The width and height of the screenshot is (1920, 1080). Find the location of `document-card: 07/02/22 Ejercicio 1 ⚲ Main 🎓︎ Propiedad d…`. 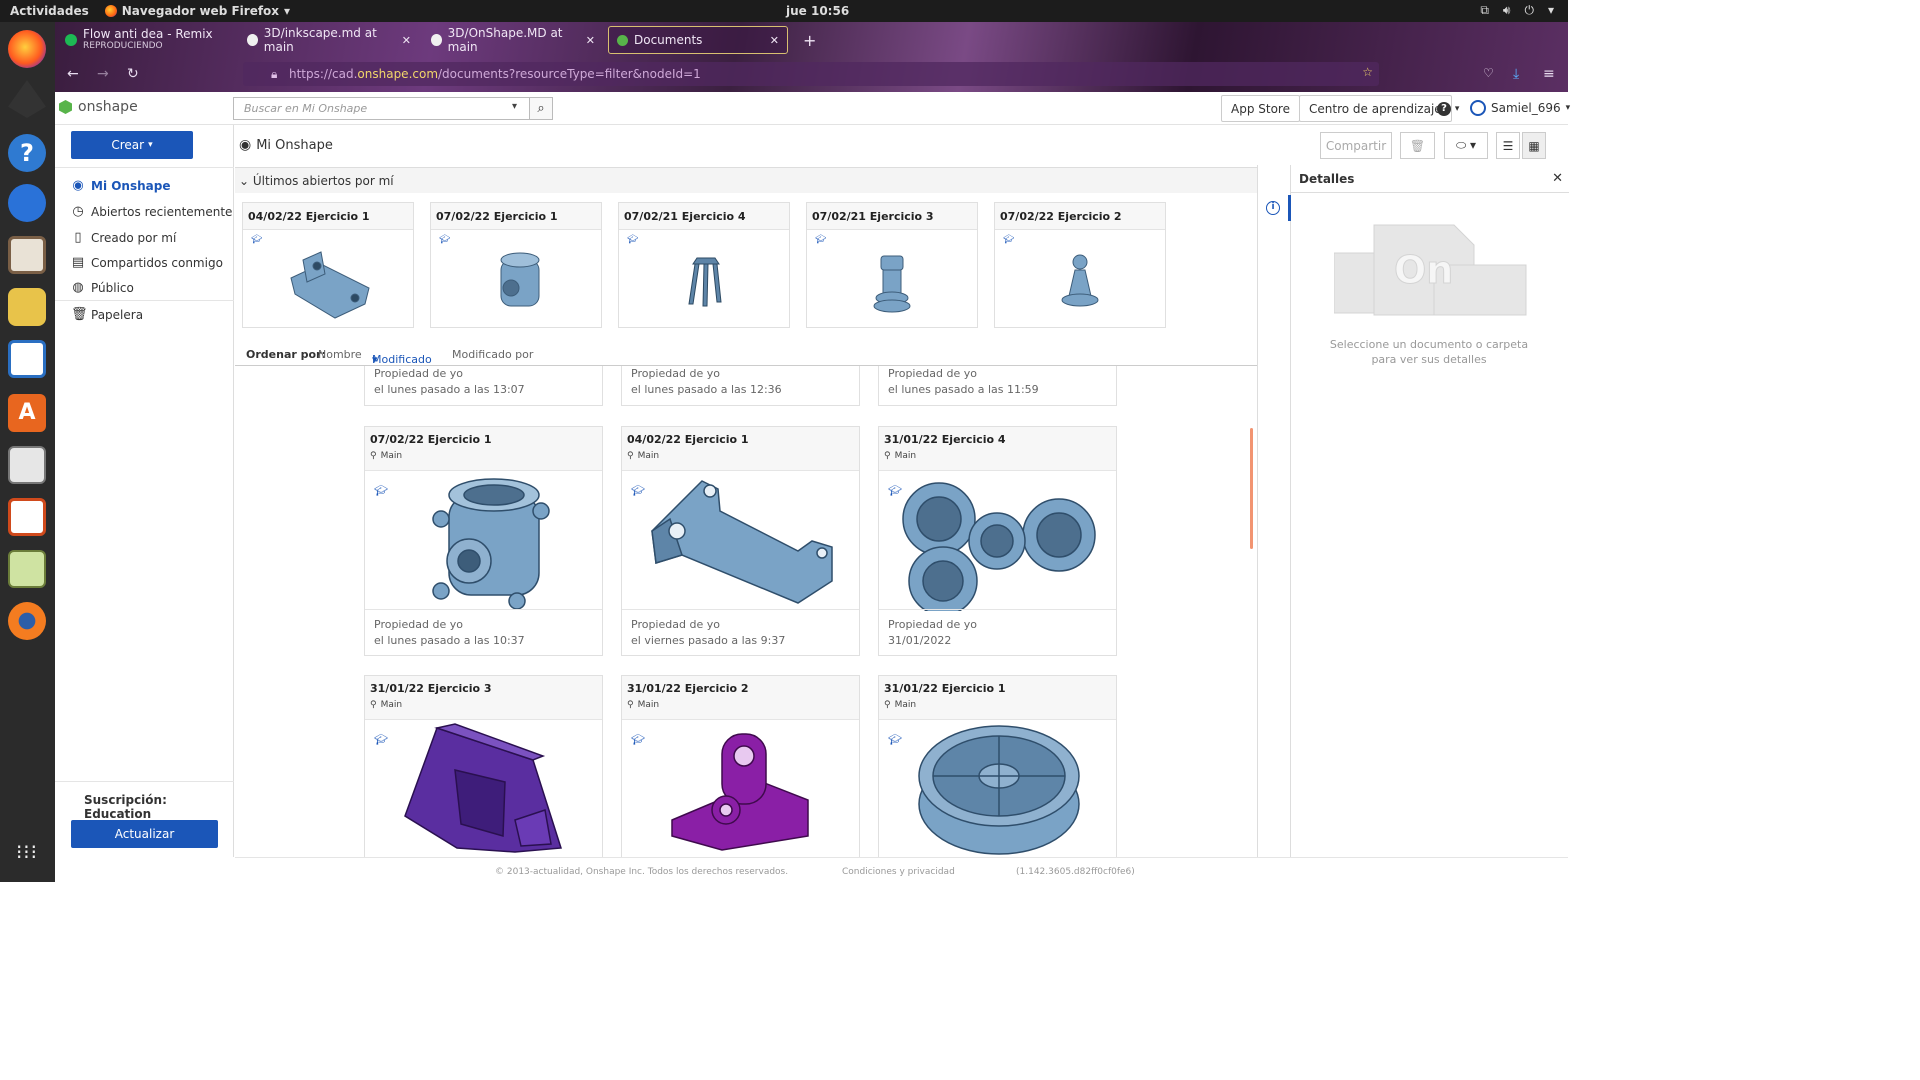

document-card: 07/02/22 Ejercicio 1 ⚲ Main 🎓︎ Propiedad d… is located at coordinates (483, 541).